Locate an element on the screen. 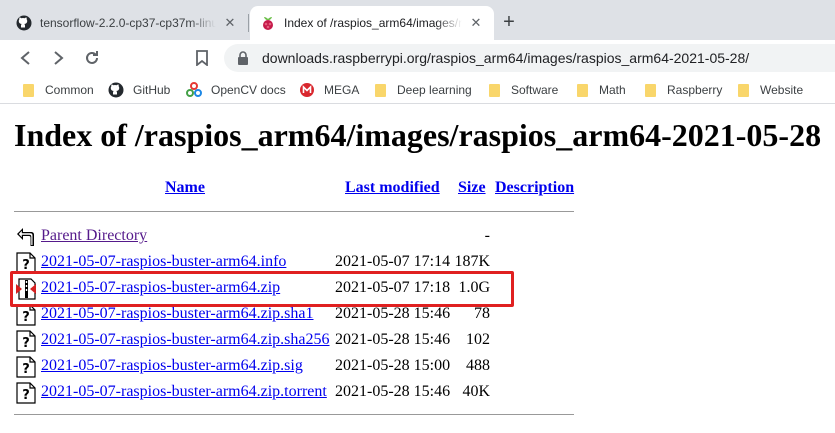 Image resolution: width=835 pixels, height=433 pixels. lock-icon is located at coordinates (243, 58).